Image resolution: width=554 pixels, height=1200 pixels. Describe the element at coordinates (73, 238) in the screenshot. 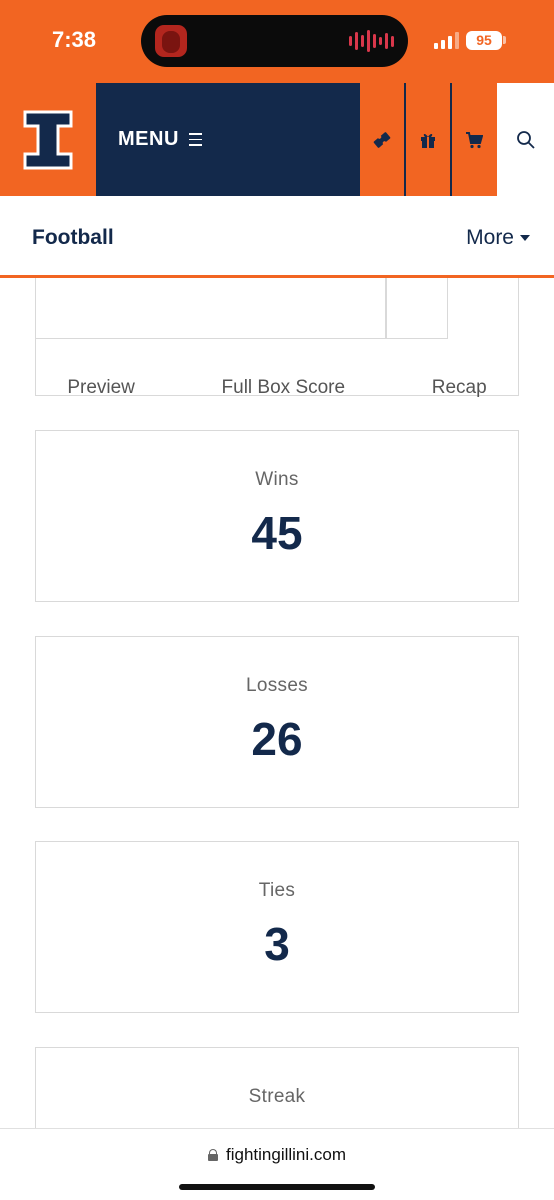

I see `sport-title: Football` at that location.